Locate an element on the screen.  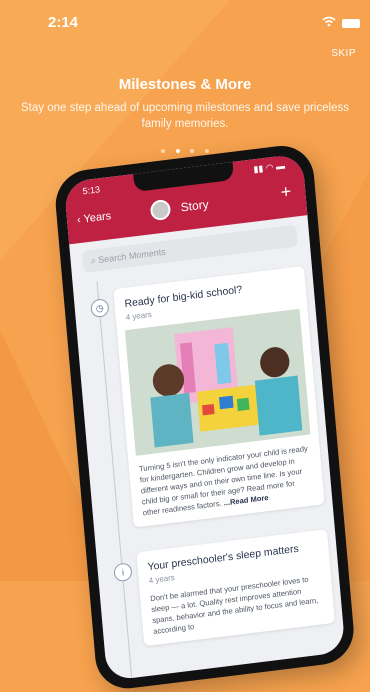
page-dot-active is located at coordinates (177, 151).